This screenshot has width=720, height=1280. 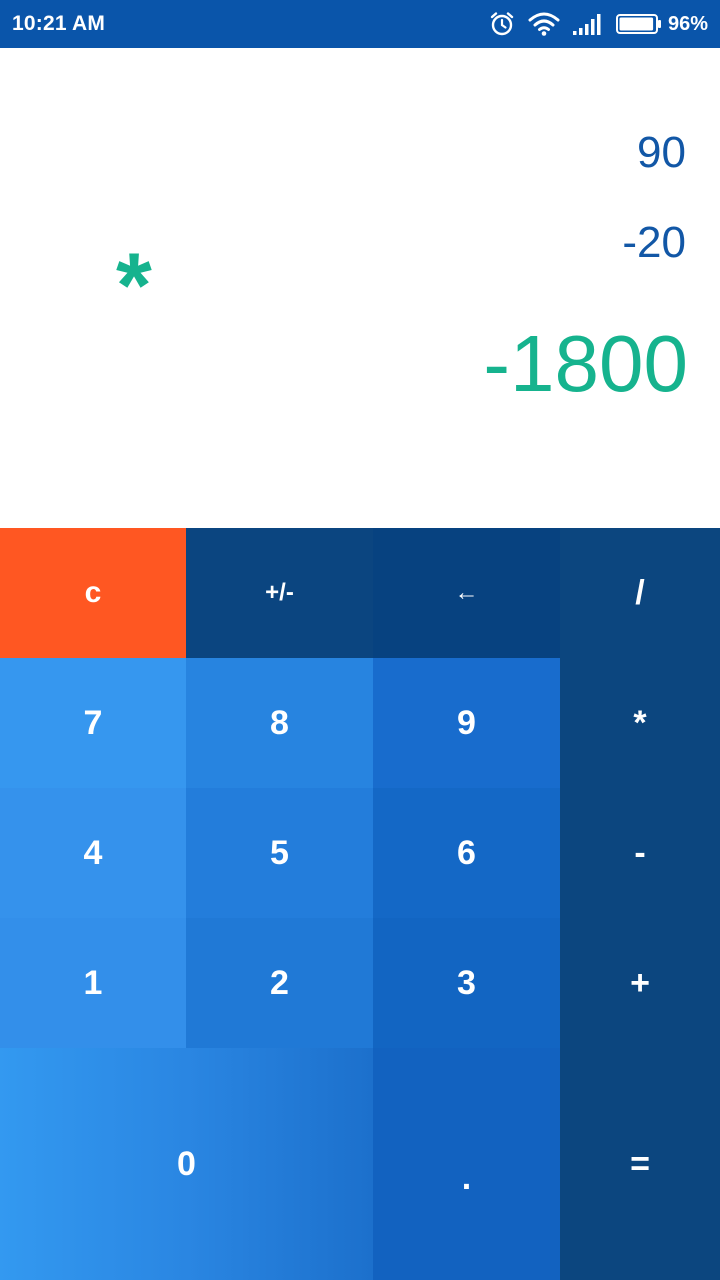 What do you see at coordinates (654, 242) in the screenshot?
I see `second-operand: -20` at bounding box center [654, 242].